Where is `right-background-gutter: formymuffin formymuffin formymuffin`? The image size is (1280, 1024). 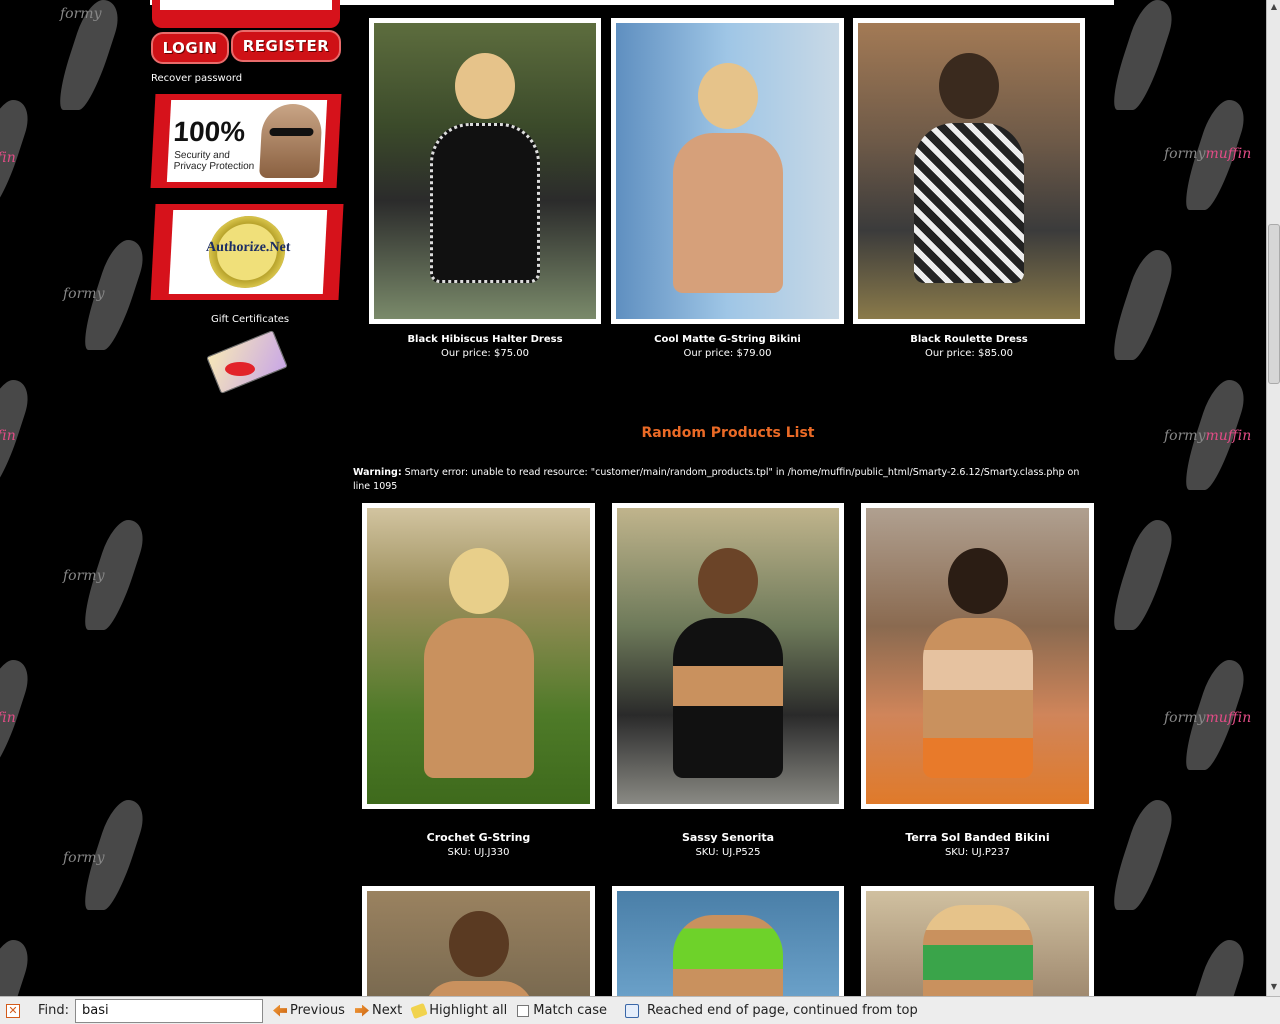 right-background-gutter: formymuffin formymuffin formymuffin is located at coordinates (1190, 498).